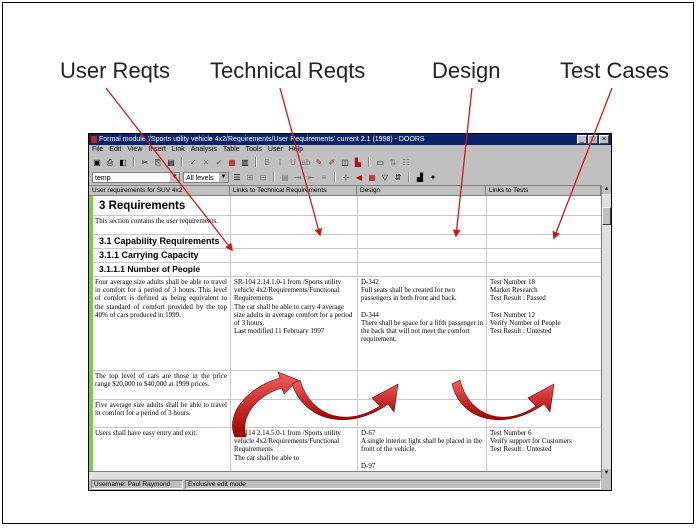  I want to click on save-icon: ▣, so click(97, 162).